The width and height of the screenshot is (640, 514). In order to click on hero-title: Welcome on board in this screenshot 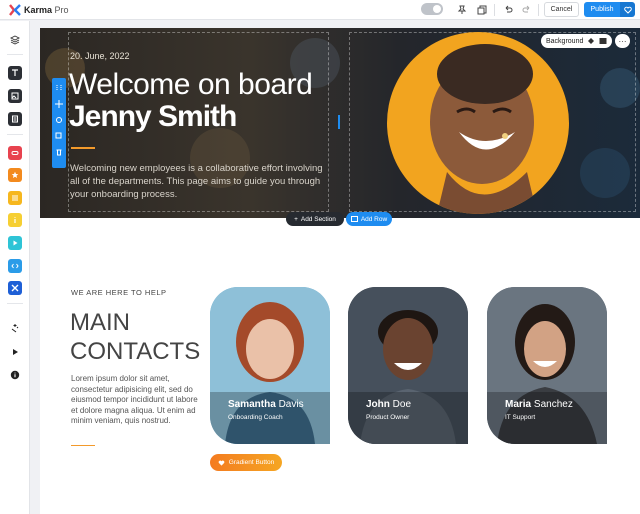, I will do `click(191, 85)`.